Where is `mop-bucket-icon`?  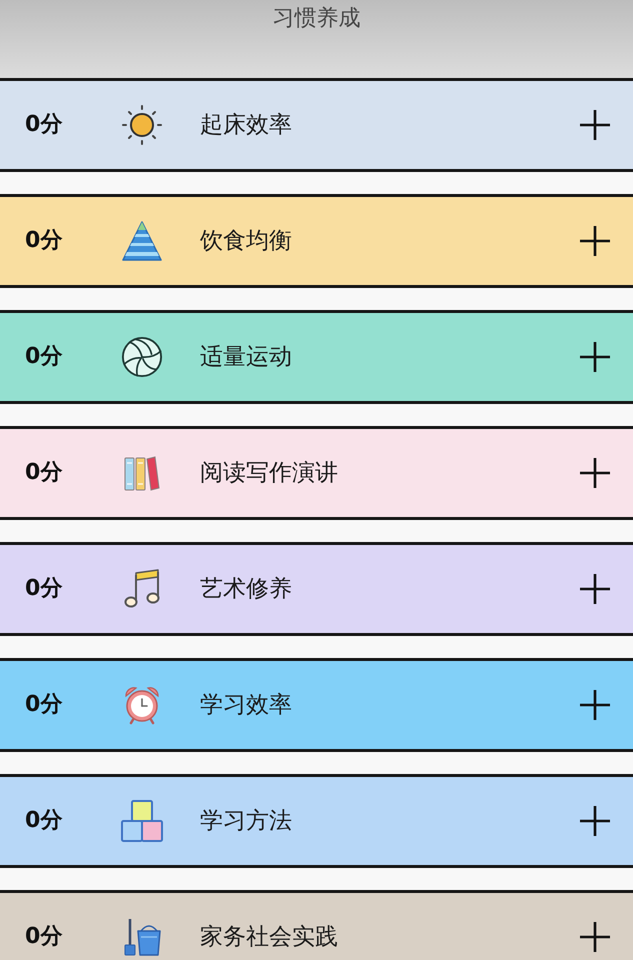
mop-bucket-icon is located at coordinates (142, 937).